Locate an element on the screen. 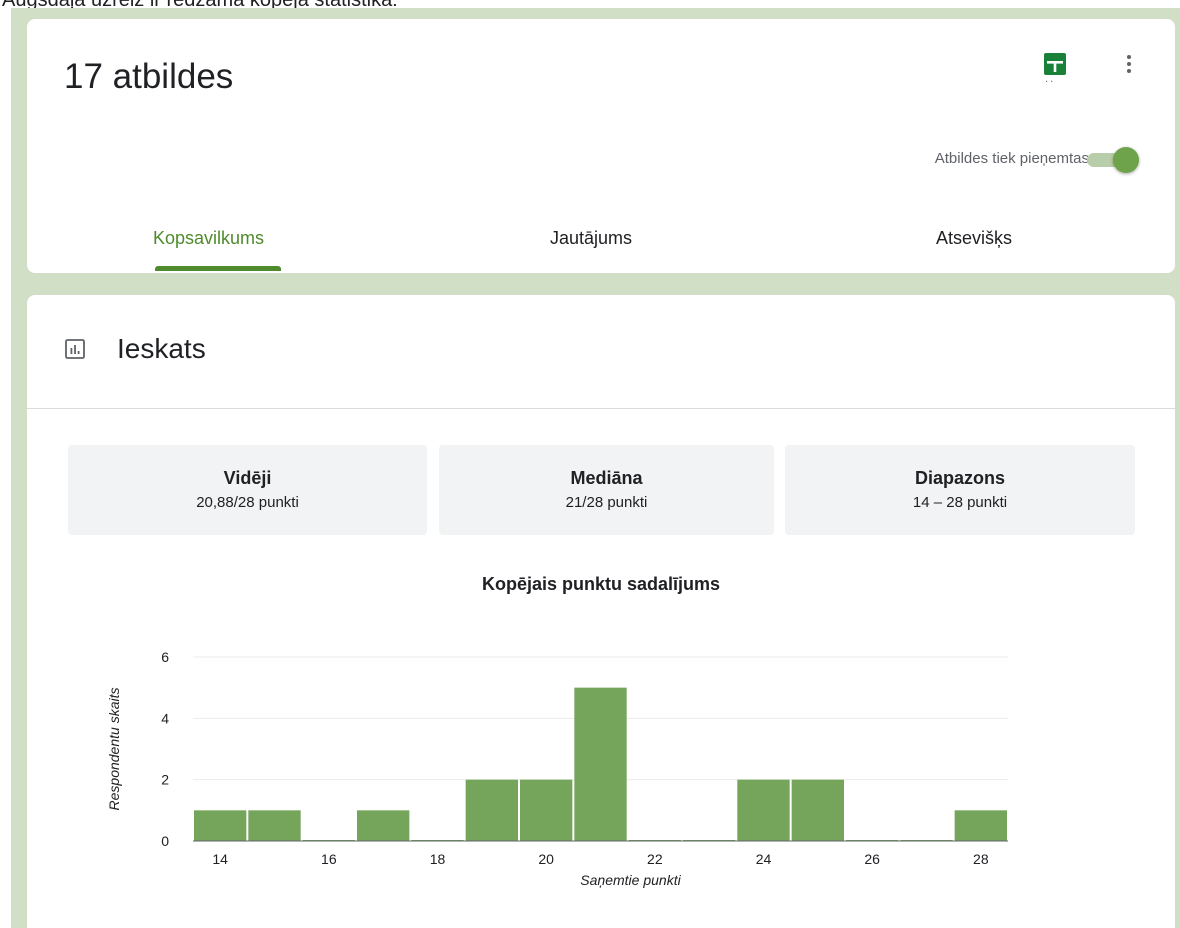 This screenshot has width=1180, height=928. x-tick-label: 16 is located at coordinates (329, 859).